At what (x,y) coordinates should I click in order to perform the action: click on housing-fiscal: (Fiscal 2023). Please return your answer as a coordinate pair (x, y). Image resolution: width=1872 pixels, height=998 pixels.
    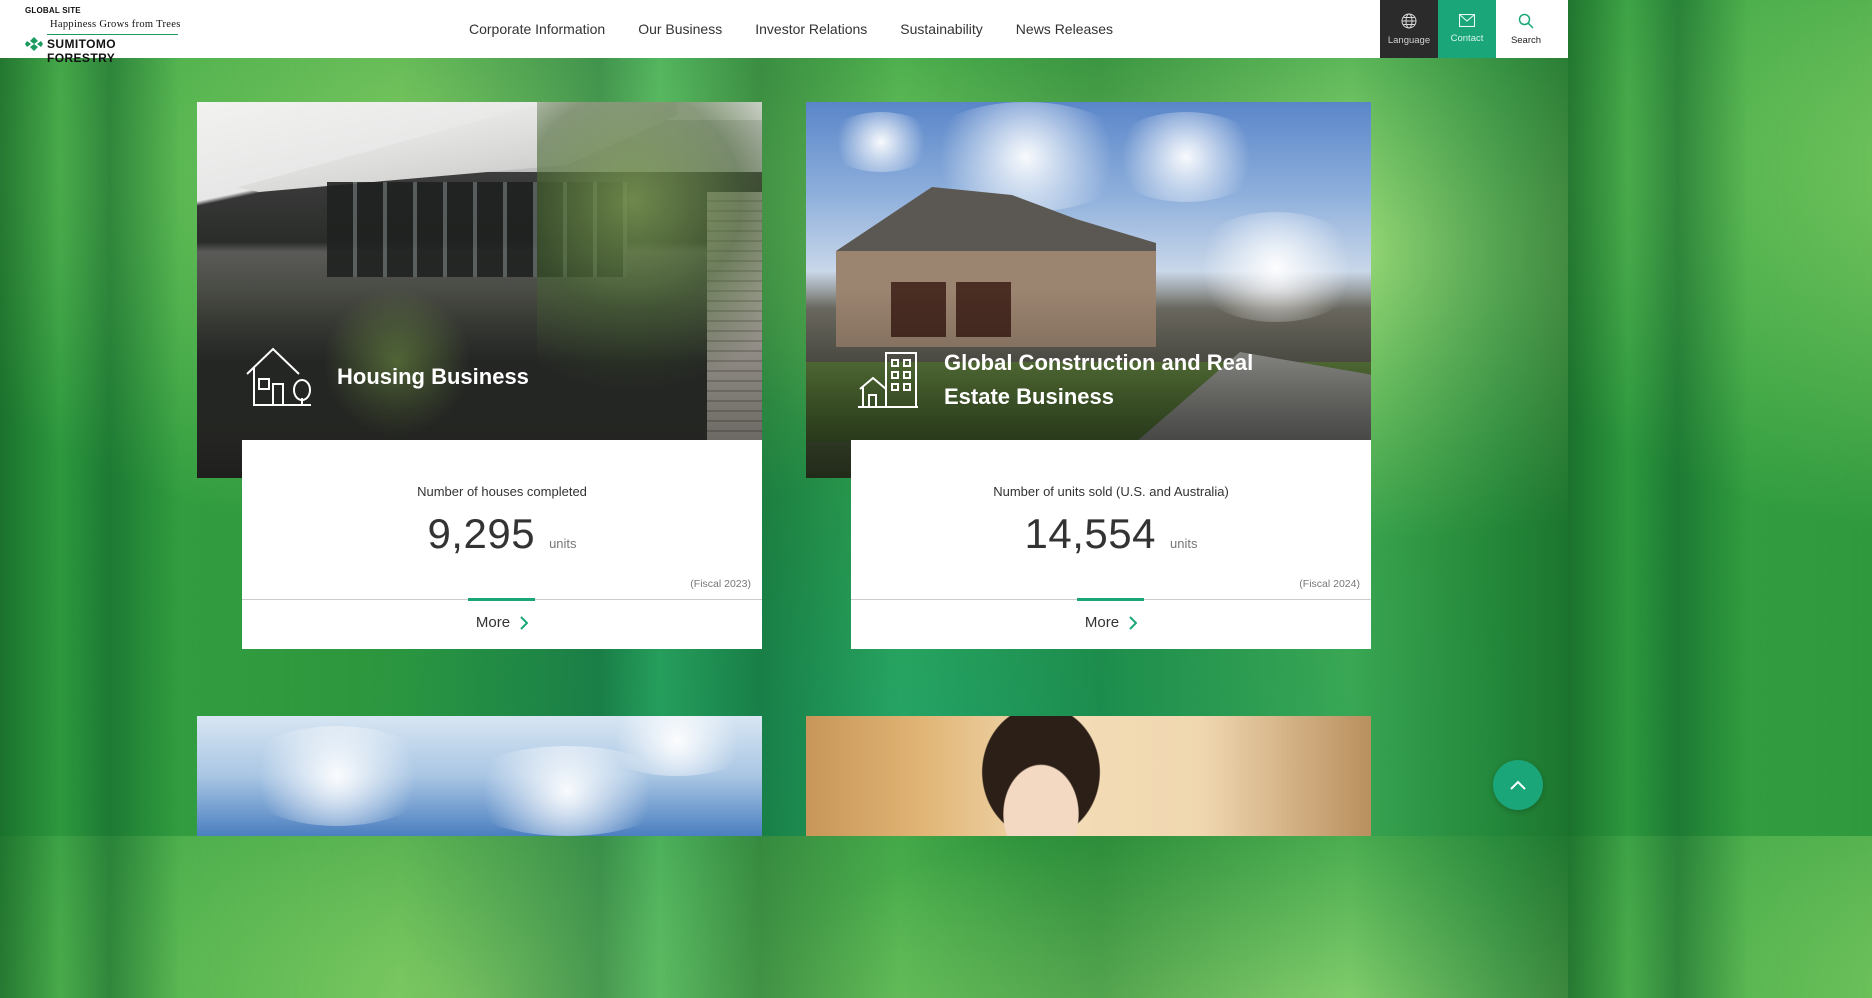
    Looking at the image, I should click on (720, 584).